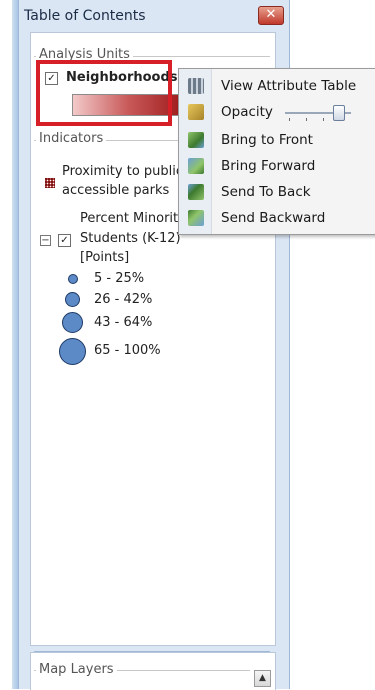 This screenshot has width=375, height=690. I want to click on send-to-back-icon, so click(196, 192).